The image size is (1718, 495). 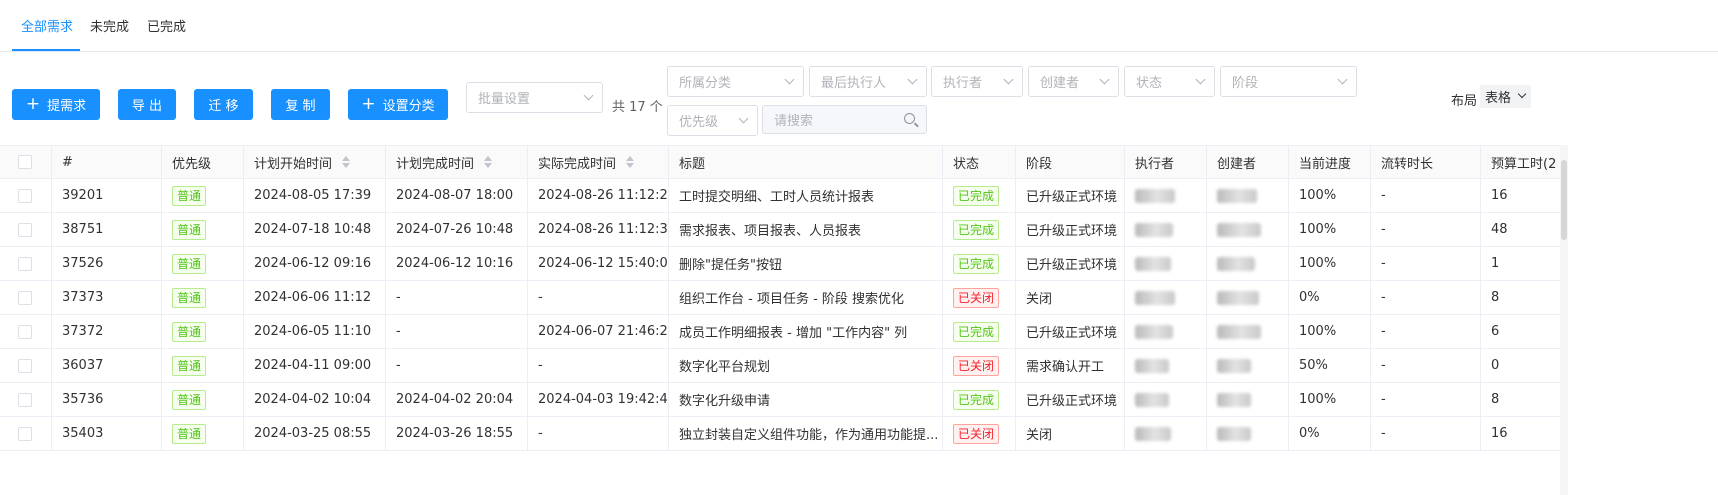 I want to click on tab-incomplete: 未完成, so click(x=109, y=25).